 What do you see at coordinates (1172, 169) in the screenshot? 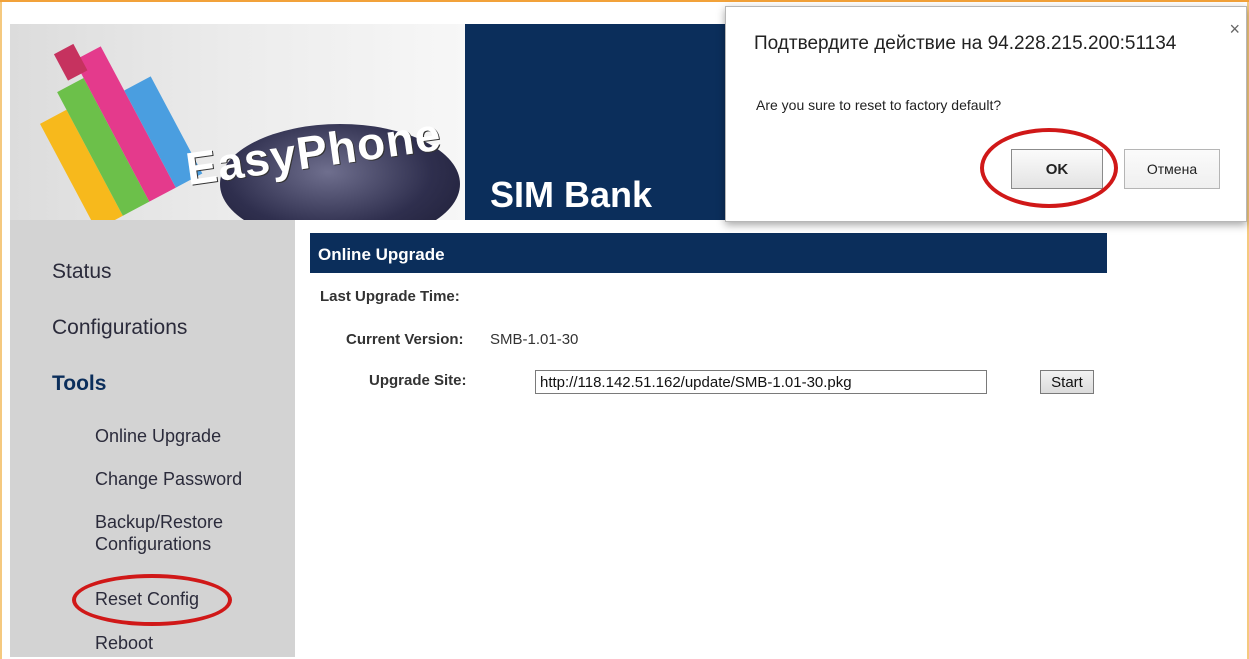
I see `cancel-button: Отмена` at bounding box center [1172, 169].